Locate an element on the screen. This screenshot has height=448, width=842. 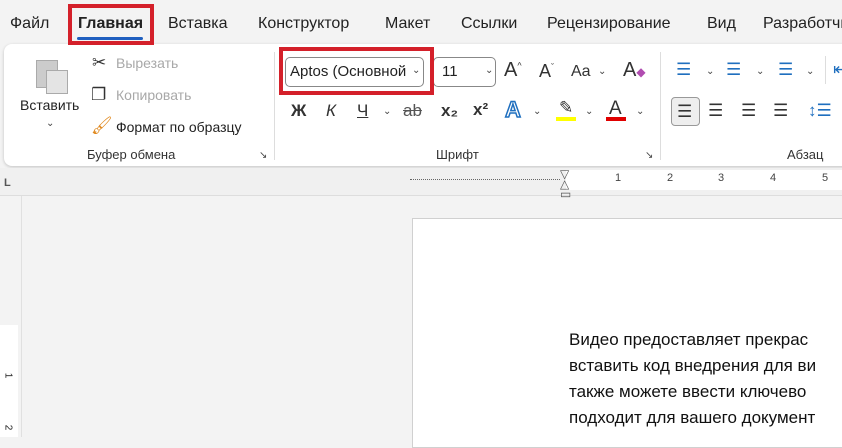
strikethrough-button: ab is located at coordinates (412, 110).